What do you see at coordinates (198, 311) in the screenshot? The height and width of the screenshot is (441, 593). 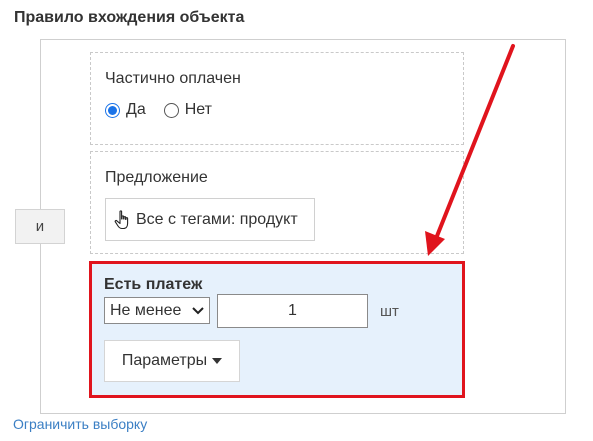 I see `chevron-down-icon` at bounding box center [198, 311].